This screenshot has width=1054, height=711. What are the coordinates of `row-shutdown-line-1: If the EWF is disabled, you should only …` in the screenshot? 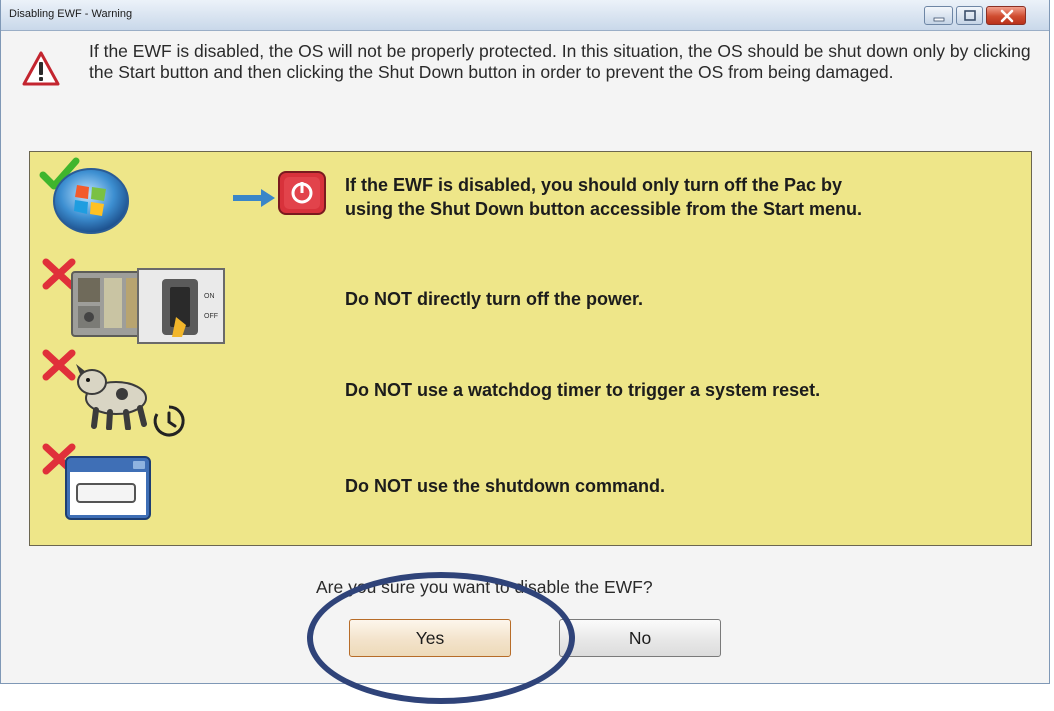 It's located at (594, 185).